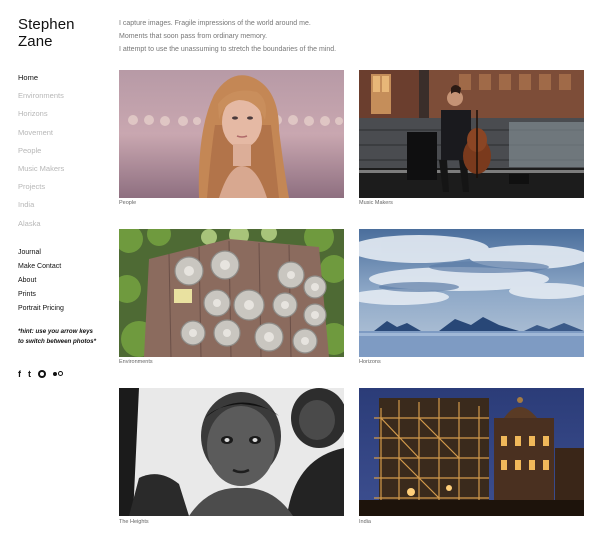 The height and width of the screenshot is (549, 600). What do you see at coordinates (42, 373) in the screenshot?
I see `circle-icon` at bounding box center [42, 373].